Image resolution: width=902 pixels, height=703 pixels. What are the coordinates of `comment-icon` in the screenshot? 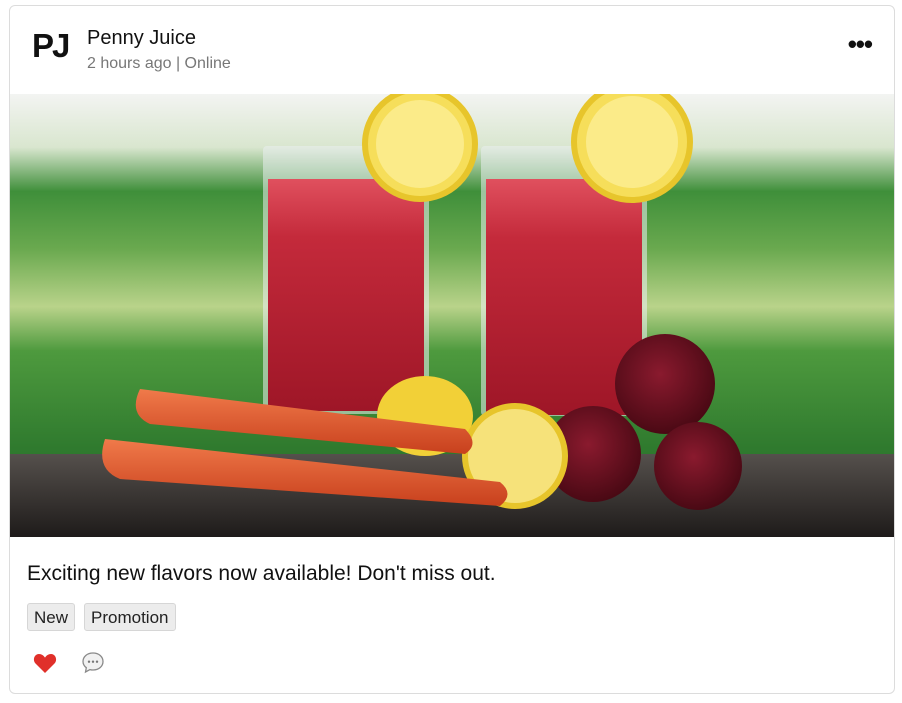 It's located at (93, 663).